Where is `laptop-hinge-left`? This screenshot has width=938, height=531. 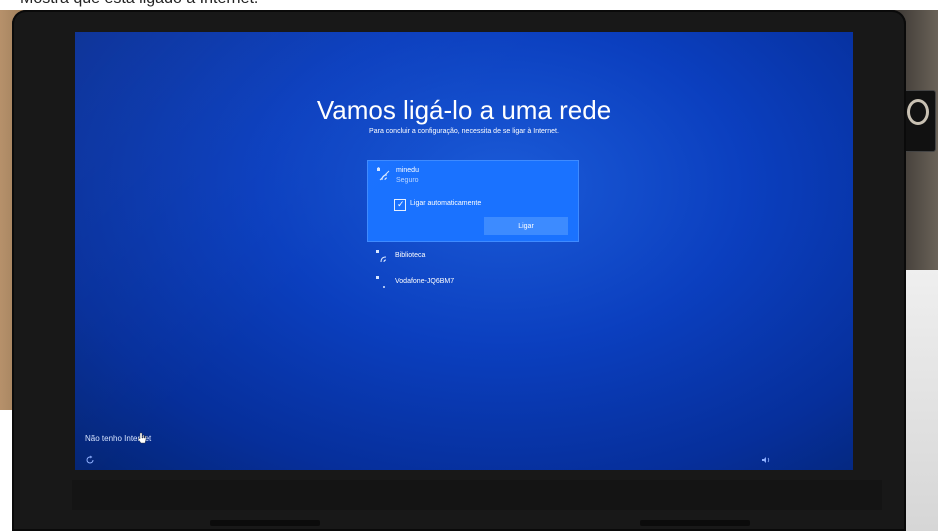
laptop-hinge-left is located at coordinates (265, 523).